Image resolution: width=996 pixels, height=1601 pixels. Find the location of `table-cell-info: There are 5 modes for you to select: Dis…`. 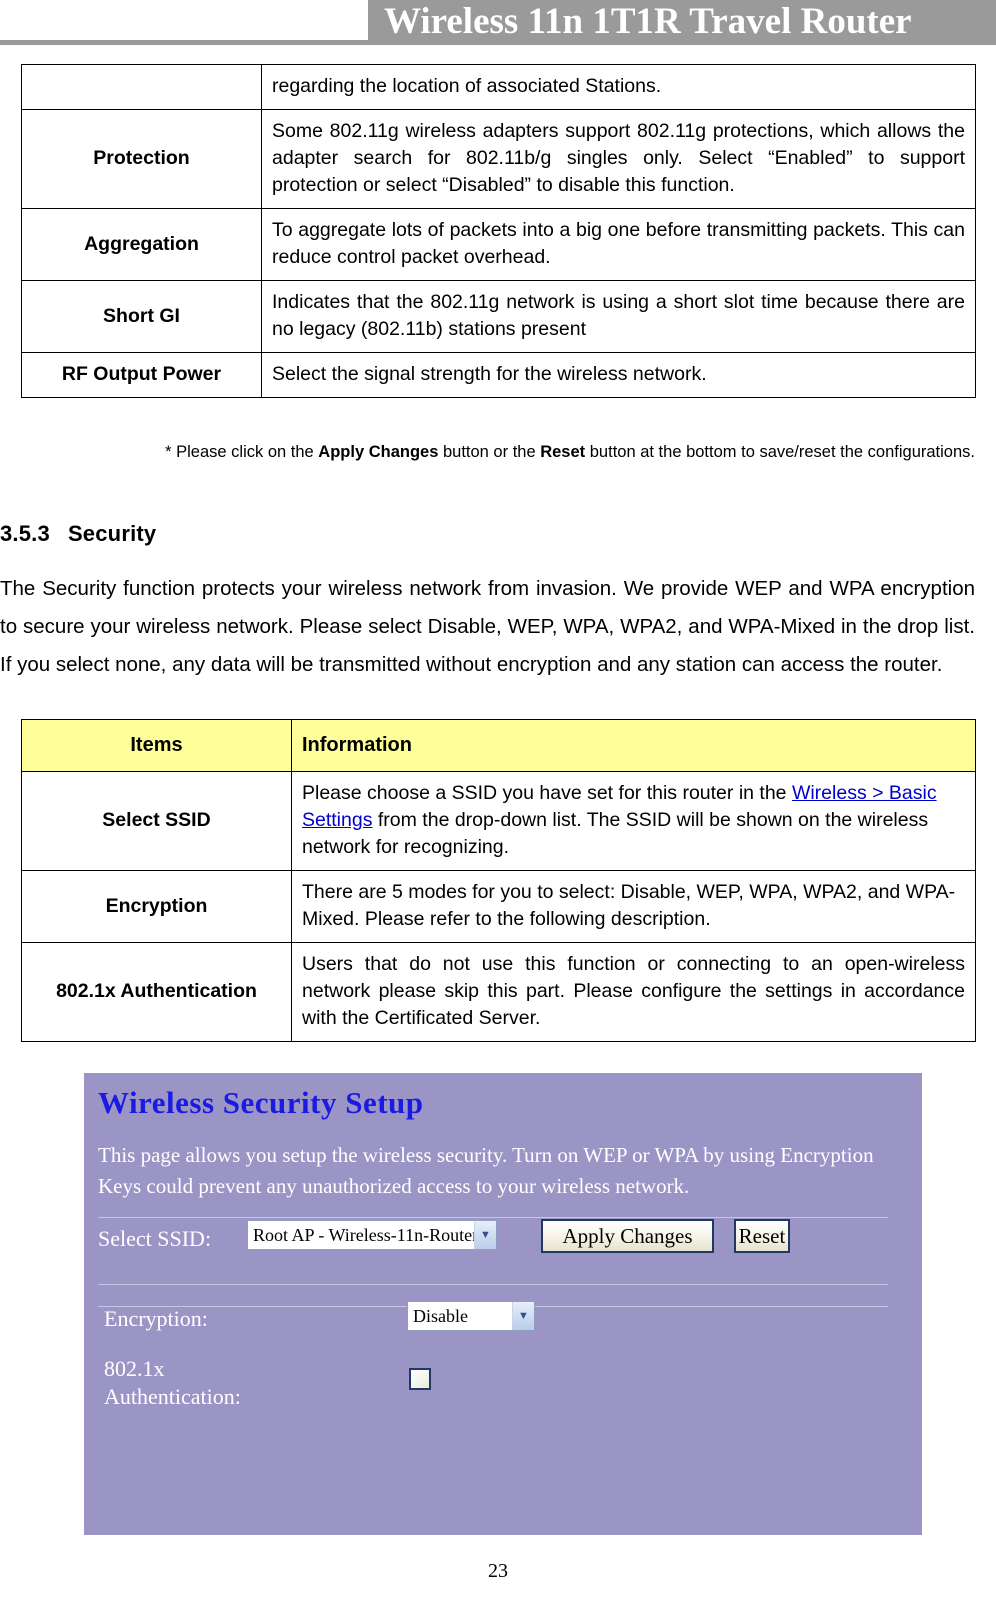

table-cell-info: There are 5 modes for you to select: Dis… is located at coordinates (633, 906).